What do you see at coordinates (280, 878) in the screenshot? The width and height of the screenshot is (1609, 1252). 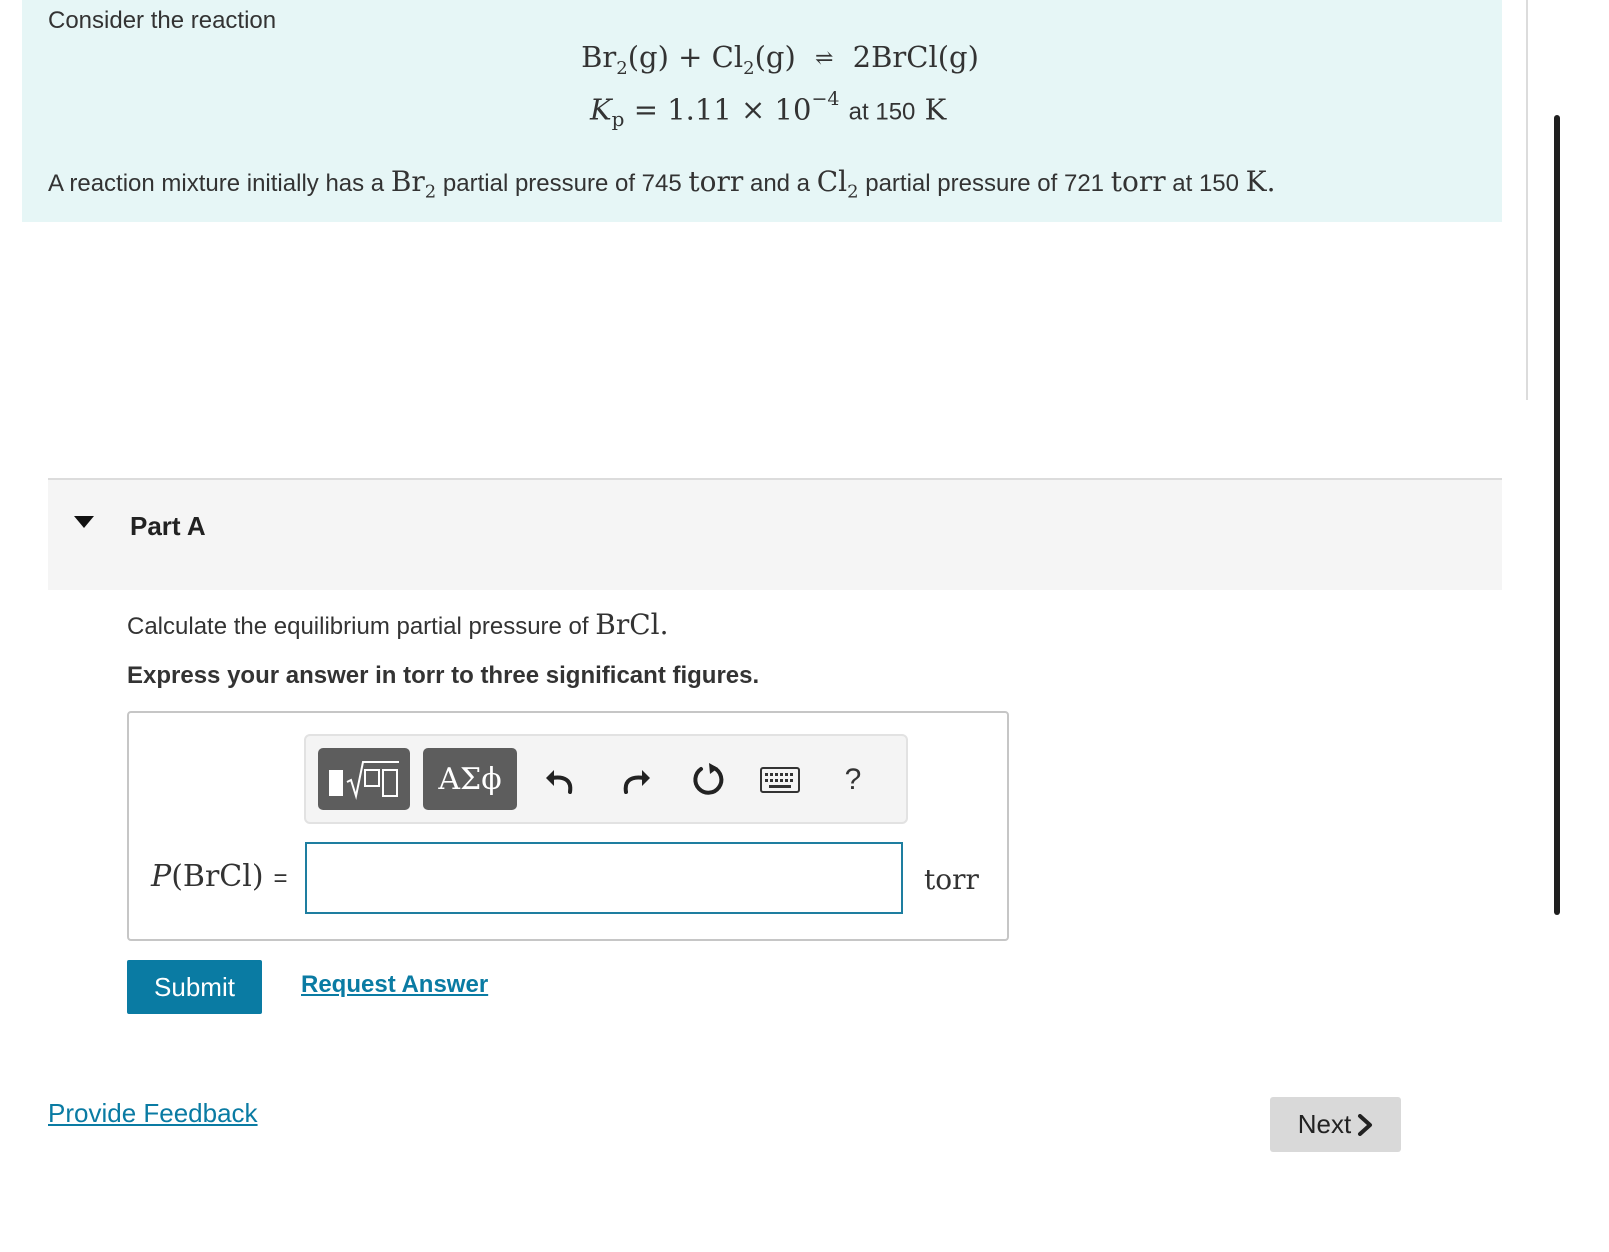 I see `answer-label-equals: =` at bounding box center [280, 878].